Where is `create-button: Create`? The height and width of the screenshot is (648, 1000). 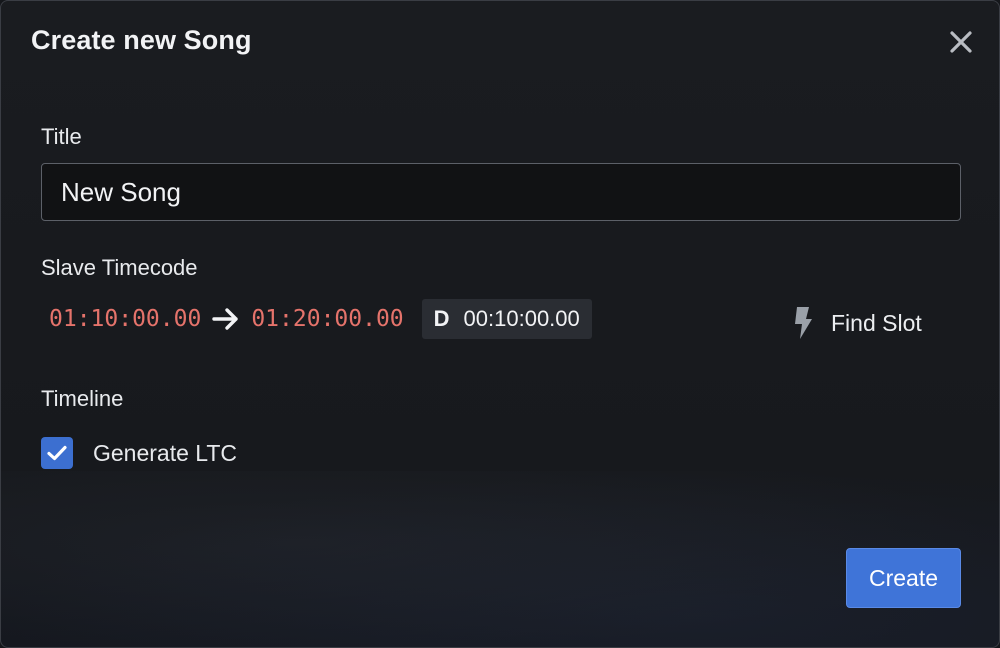
create-button: Create is located at coordinates (903, 578).